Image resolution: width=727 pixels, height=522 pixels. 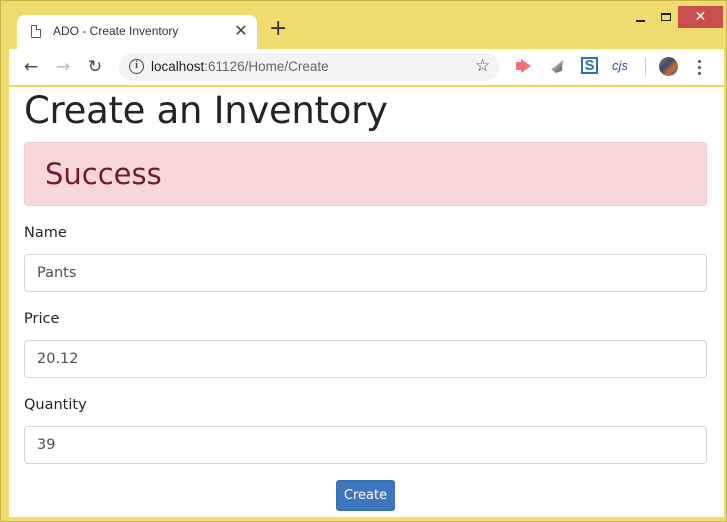 What do you see at coordinates (365, 359) in the screenshot?
I see `price-input: 20.12` at bounding box center [365, 359].